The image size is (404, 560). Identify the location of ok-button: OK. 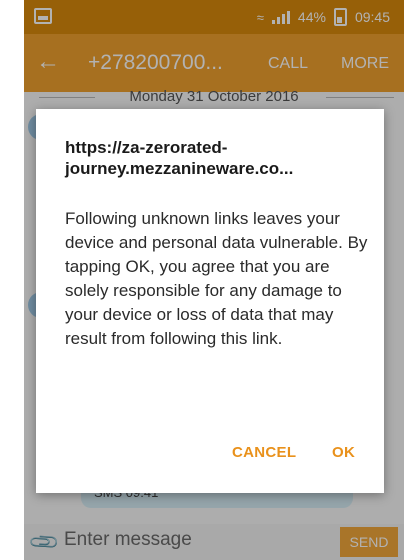
(343, 453).